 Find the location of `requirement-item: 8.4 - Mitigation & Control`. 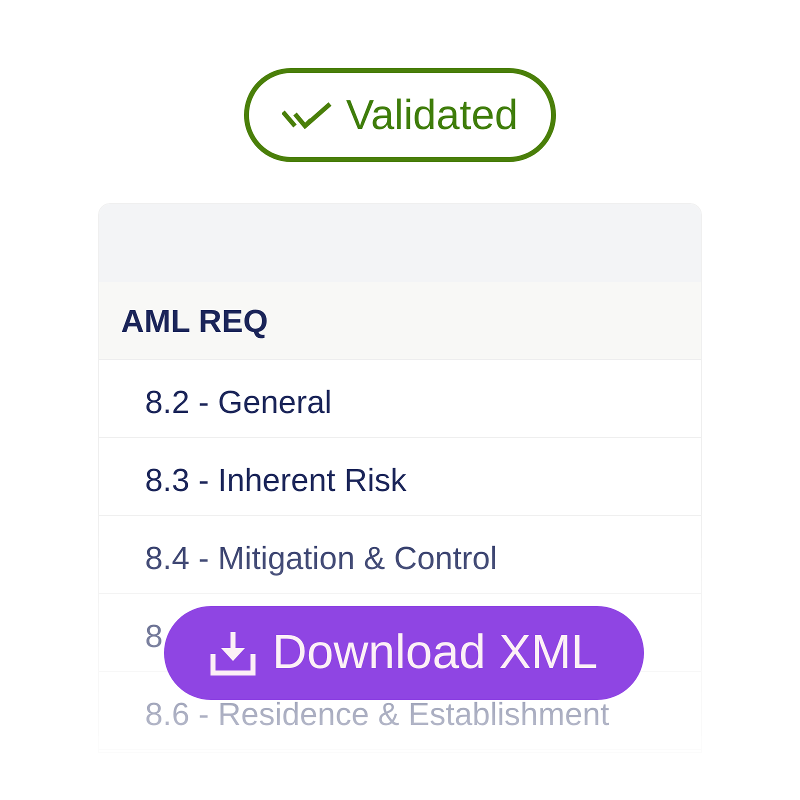

requirement-item: 8.4 - Mitigation & Control is located at coordinates (321, 558).